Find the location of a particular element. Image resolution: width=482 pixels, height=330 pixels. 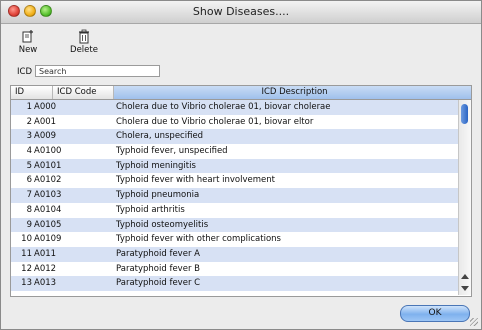

table-header: ID ICD Code ICD Description is located at coordinates (241, 93).